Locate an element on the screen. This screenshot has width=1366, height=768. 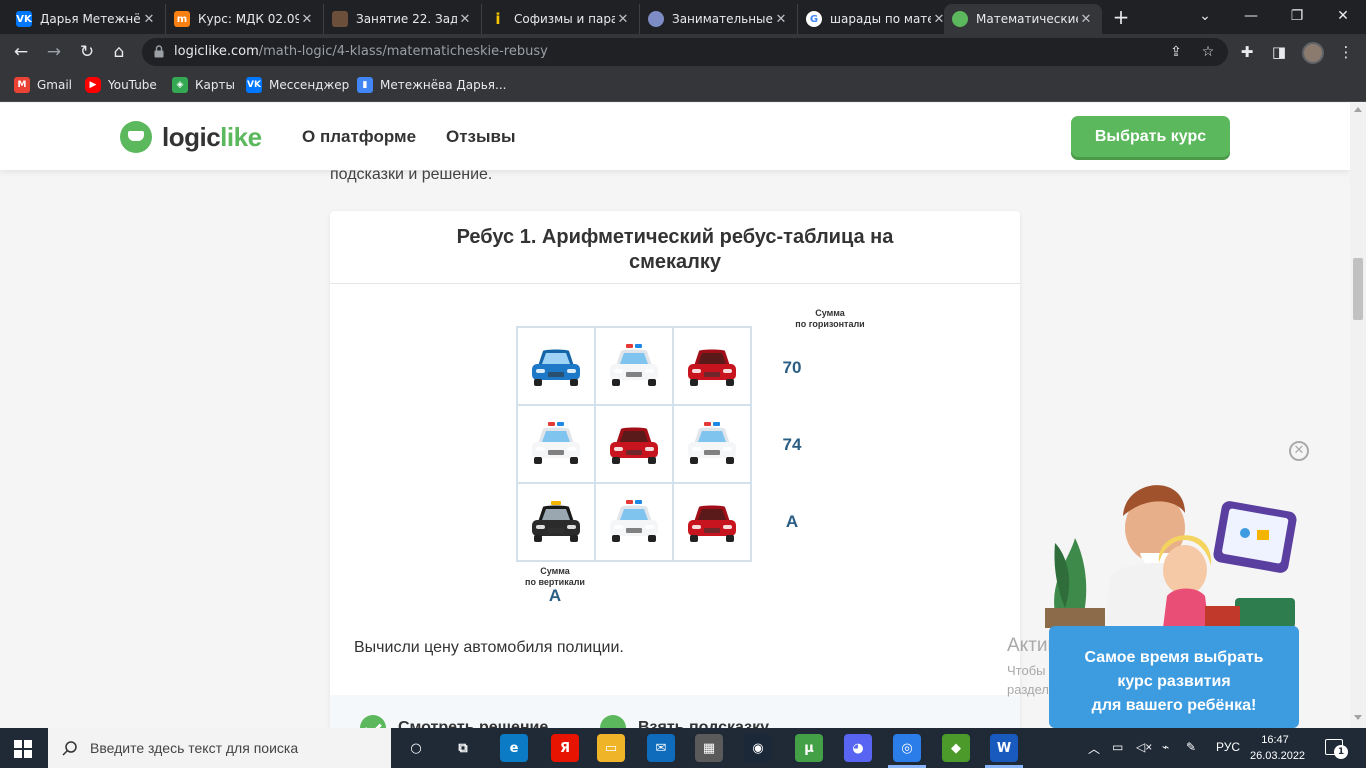
google-icon: G is located at coordinates (814, 19).